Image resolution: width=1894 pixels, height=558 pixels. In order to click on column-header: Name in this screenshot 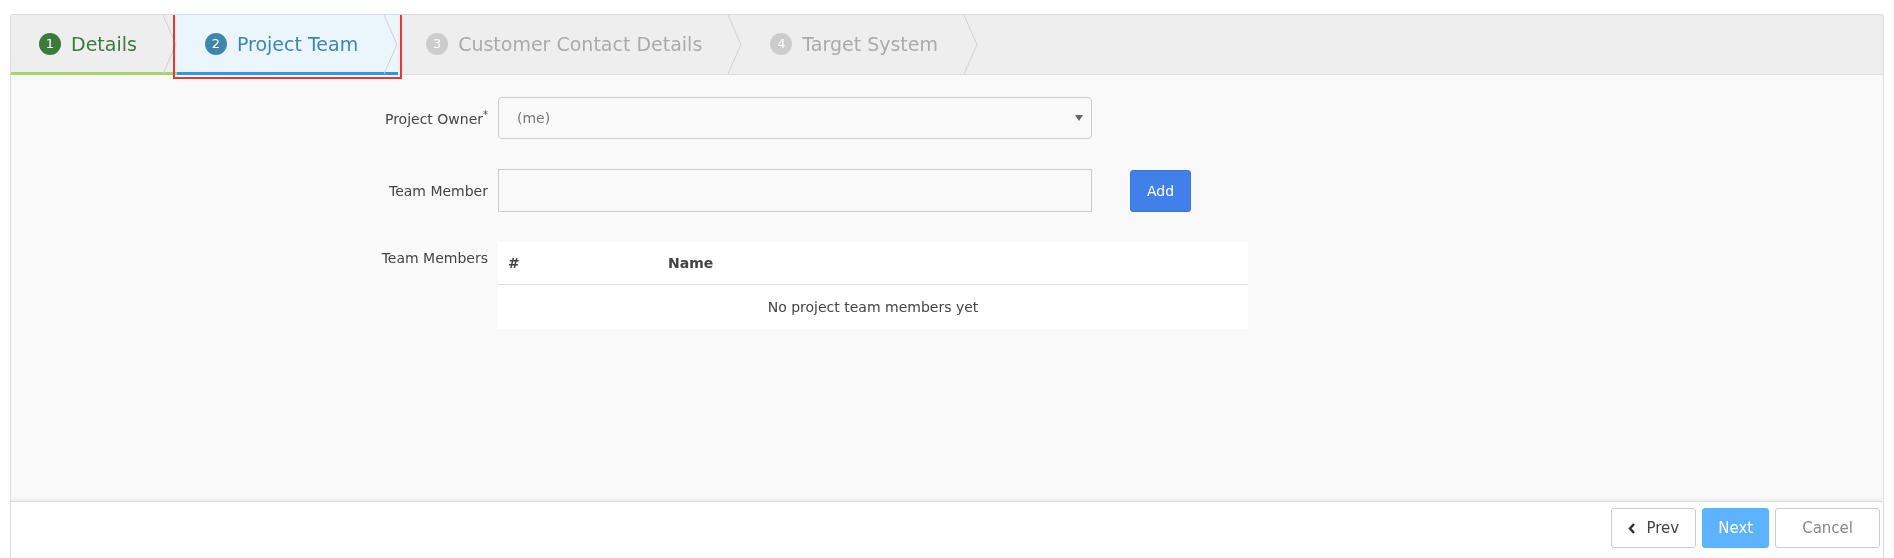, I will do `click(953, 263)`.